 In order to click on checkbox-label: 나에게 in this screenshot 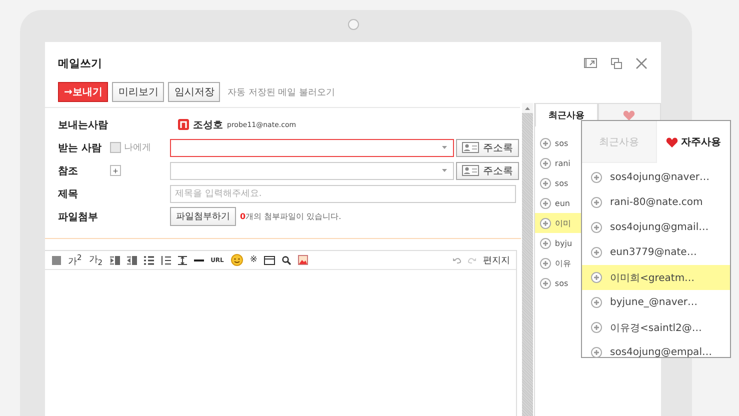, I will do `click(137, 148)`.